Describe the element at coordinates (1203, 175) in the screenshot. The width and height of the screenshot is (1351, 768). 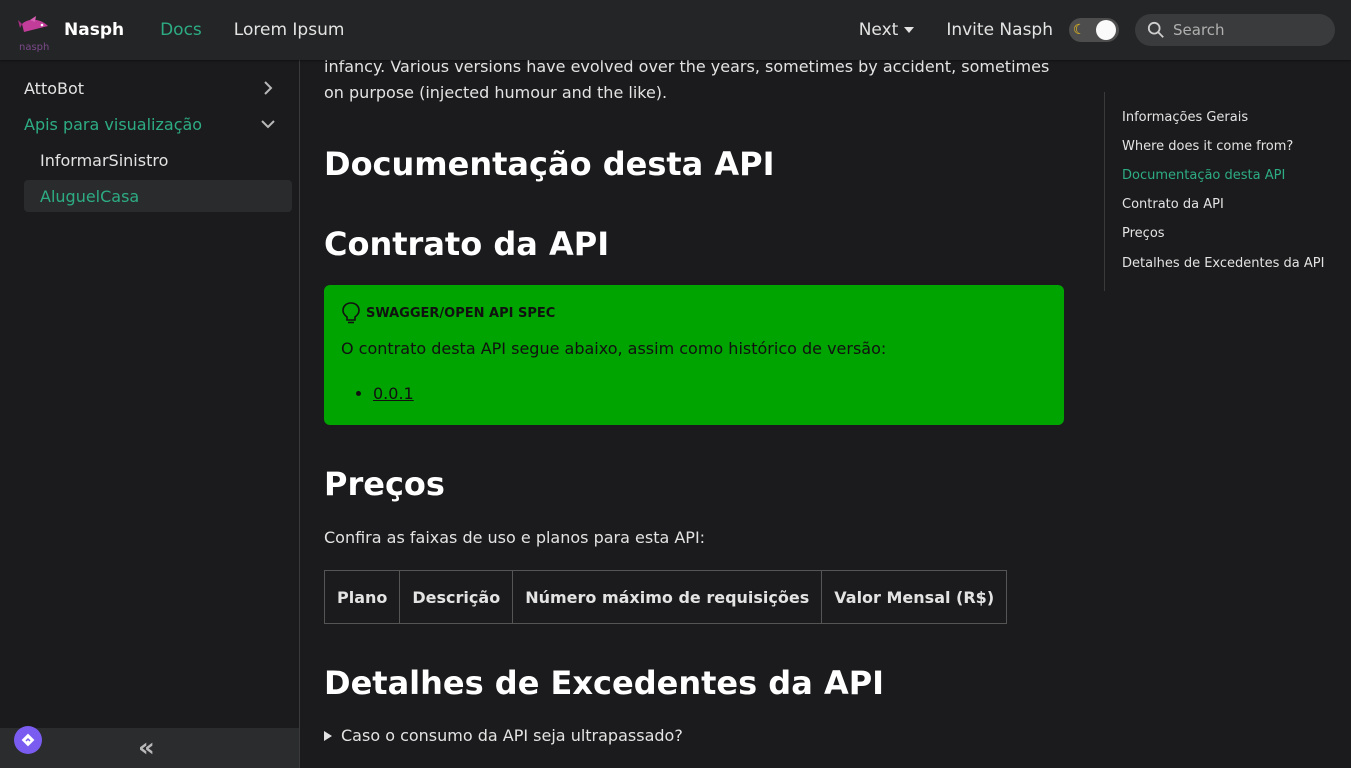
I see `toc-item-documentacao: Documentação desta API` at that location.